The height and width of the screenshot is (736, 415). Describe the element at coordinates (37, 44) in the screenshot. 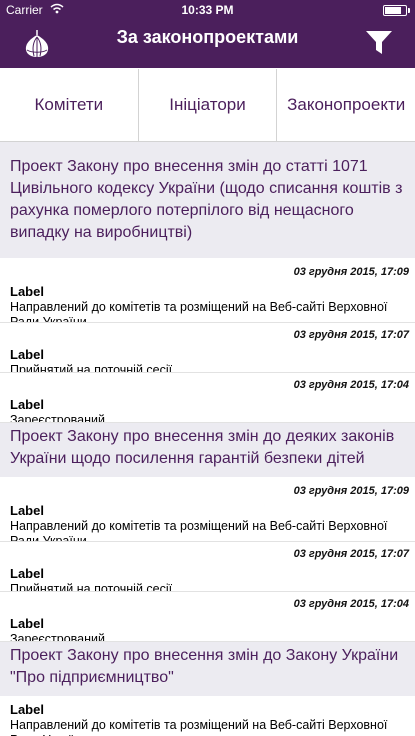

I see `onion-dome-icon` at that location.